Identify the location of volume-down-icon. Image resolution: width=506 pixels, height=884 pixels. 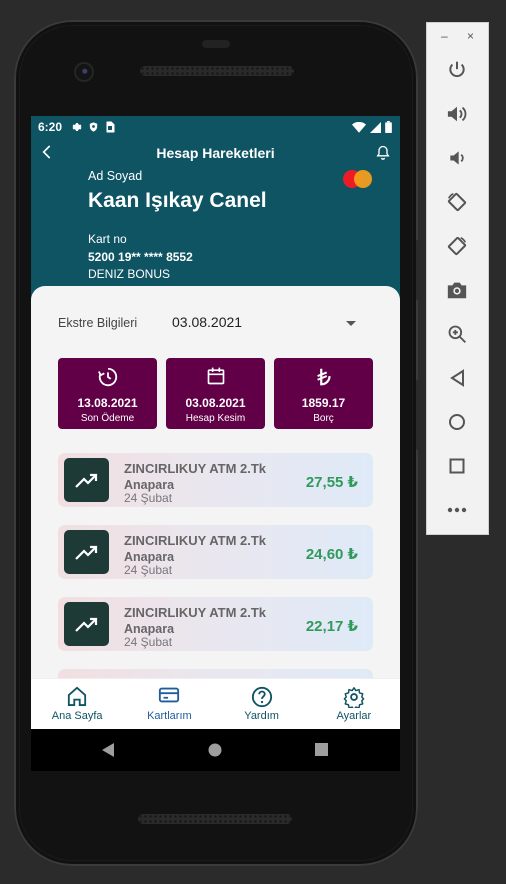
(457, 158).